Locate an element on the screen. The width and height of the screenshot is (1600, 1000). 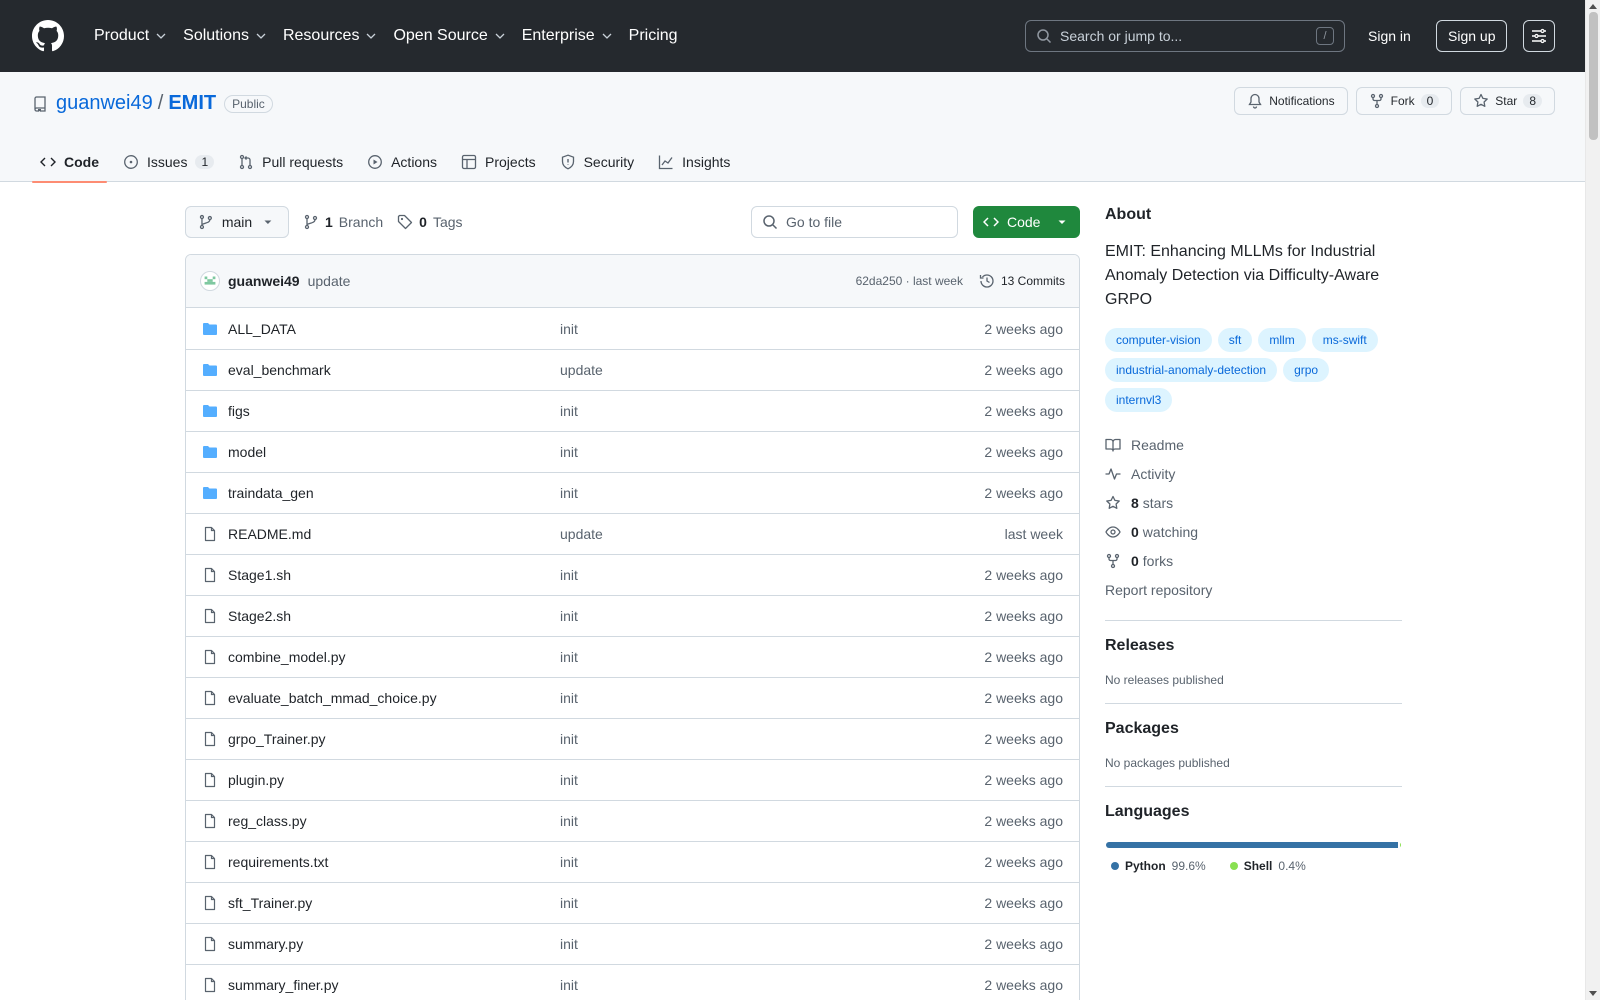
tab-code: Code is located at coordinates (69, 162).